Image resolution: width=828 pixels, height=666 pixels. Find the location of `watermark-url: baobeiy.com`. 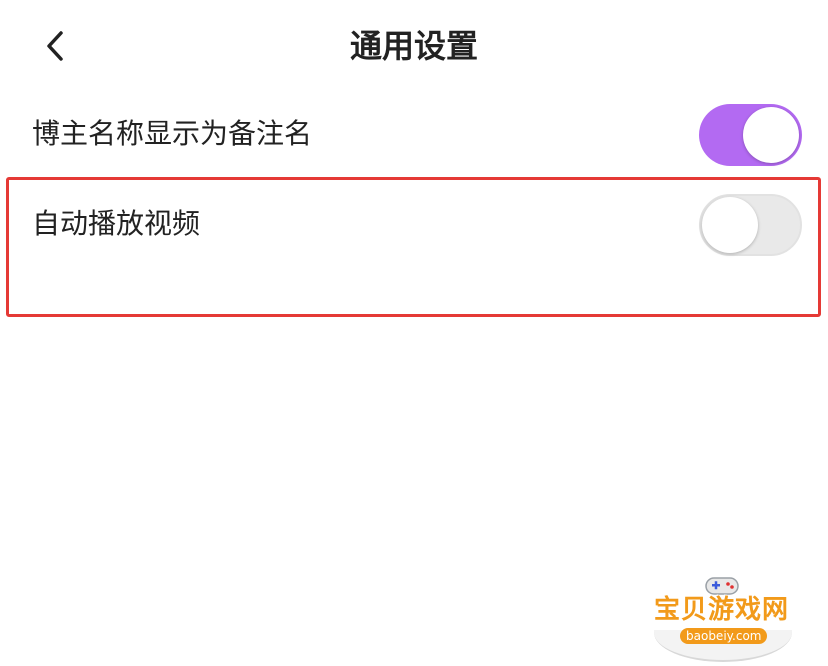

watermark-url: baobeiy.com is located at coordinates (724, 636).